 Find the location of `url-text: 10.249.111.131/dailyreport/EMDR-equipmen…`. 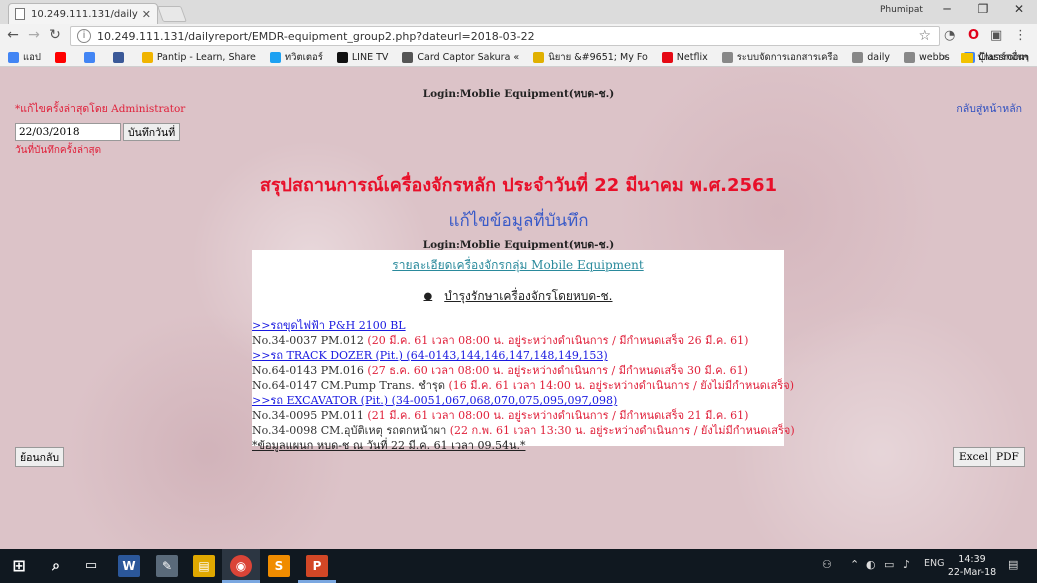

url-text: 10.249.111.131/dailyreport/EMDR-equipmen… is located at coordinates (507, 36).